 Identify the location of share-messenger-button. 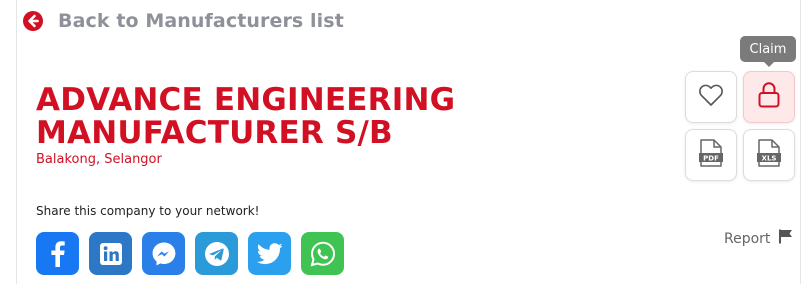
(163, 253).